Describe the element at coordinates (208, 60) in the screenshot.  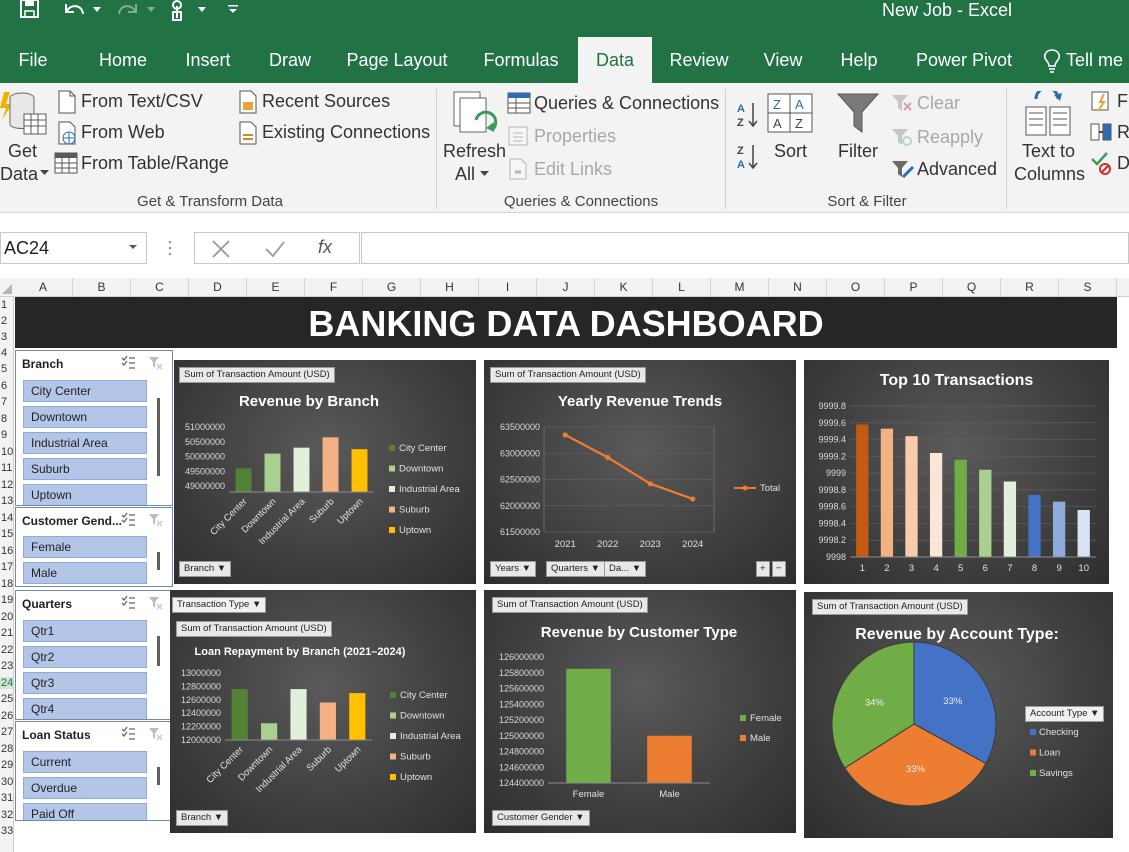
I see `tab-insert: Insert` at that location.